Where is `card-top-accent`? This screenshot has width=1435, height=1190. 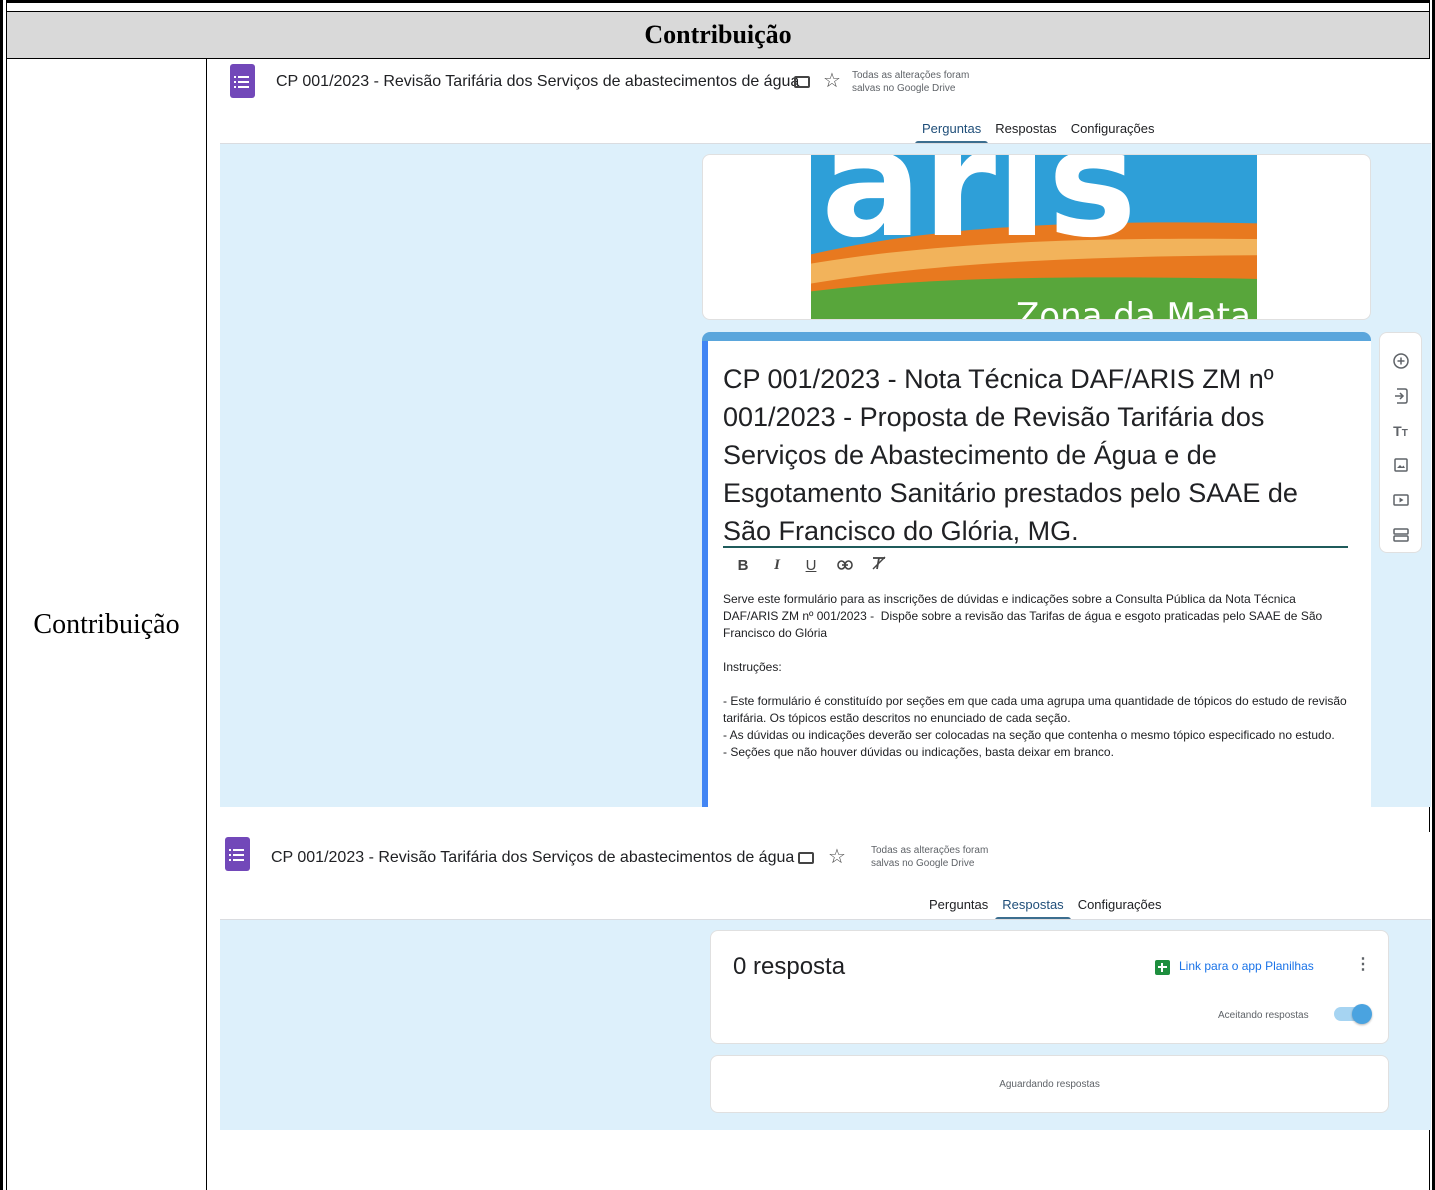 card-top-accent is located at coordinates (1036, 336).